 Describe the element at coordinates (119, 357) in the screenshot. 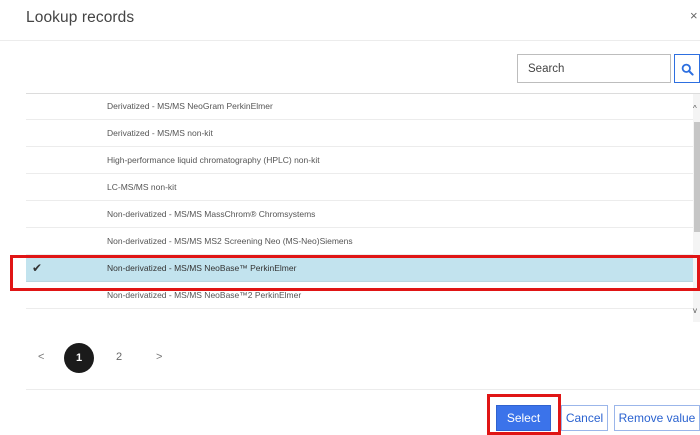

I see `page-2-button: 2` at that location.